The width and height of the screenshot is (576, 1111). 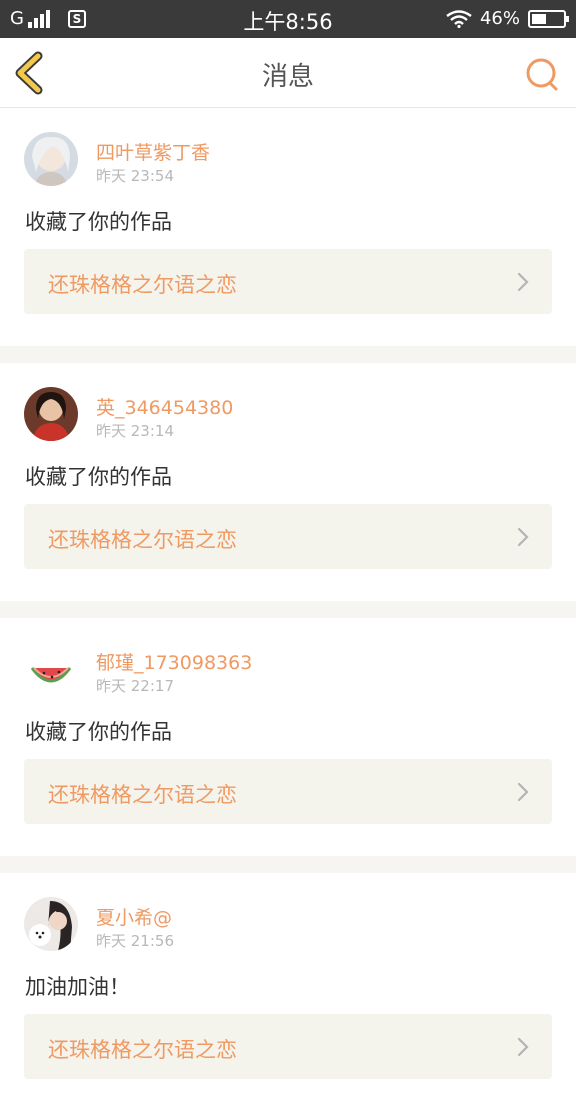 What do you see at coordinates (174, 661) in the screenshot?
I see `user-name: 郁瑾_173098363` at bounding box center [174, 661].